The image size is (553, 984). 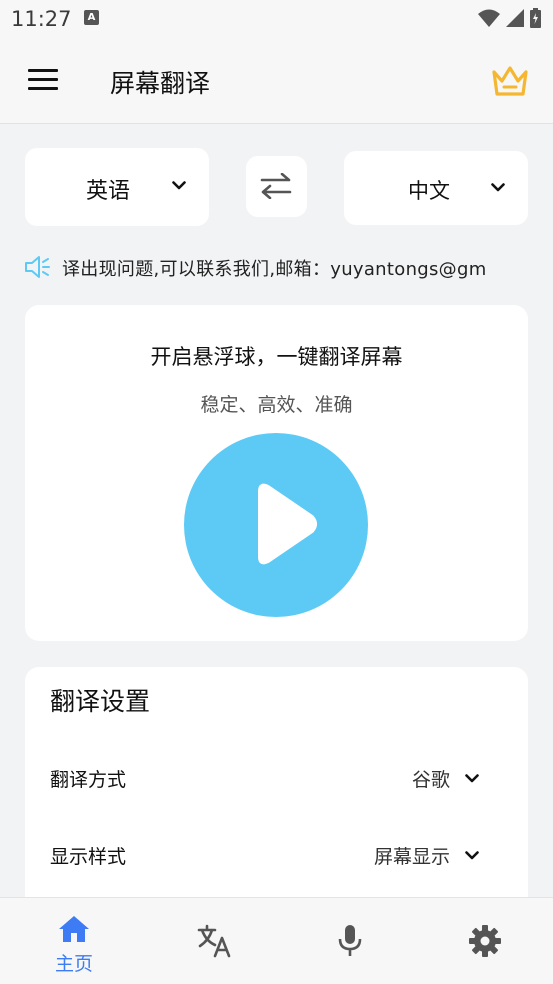 What do you see at coordinates (276, 940) in the screenshot?
I see `bottom-navigation: 主页` at bounding box center [276, 940].